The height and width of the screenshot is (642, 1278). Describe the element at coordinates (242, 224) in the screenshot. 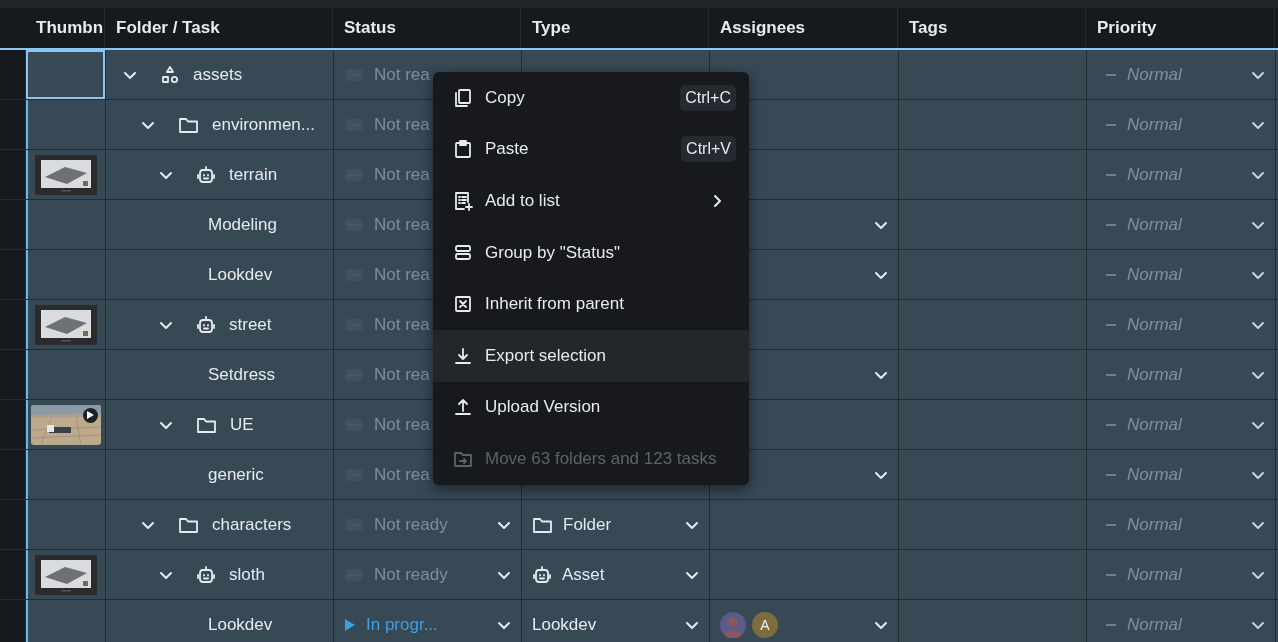

I see `folder-name: Modeling` at that location.